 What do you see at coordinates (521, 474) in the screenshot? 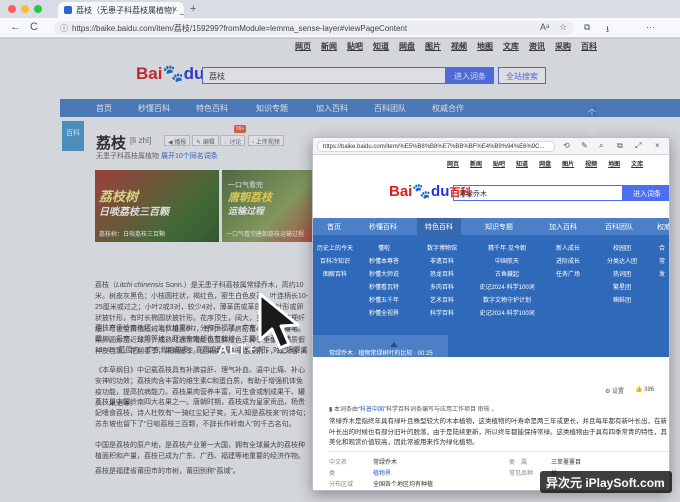
I see `table-key: 常见品种` at bounding box center [521, 474].